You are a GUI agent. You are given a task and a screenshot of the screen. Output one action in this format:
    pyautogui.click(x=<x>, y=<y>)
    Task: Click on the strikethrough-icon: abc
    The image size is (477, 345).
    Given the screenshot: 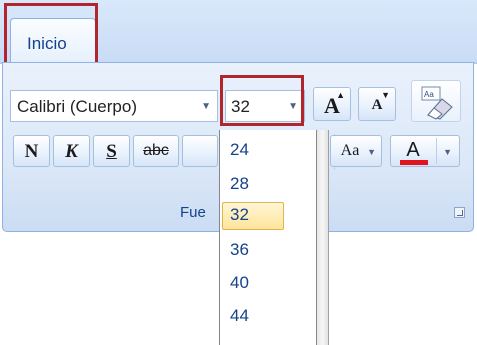 What is the action you would take?
    pyautogui.click(x=156, y=150)
    